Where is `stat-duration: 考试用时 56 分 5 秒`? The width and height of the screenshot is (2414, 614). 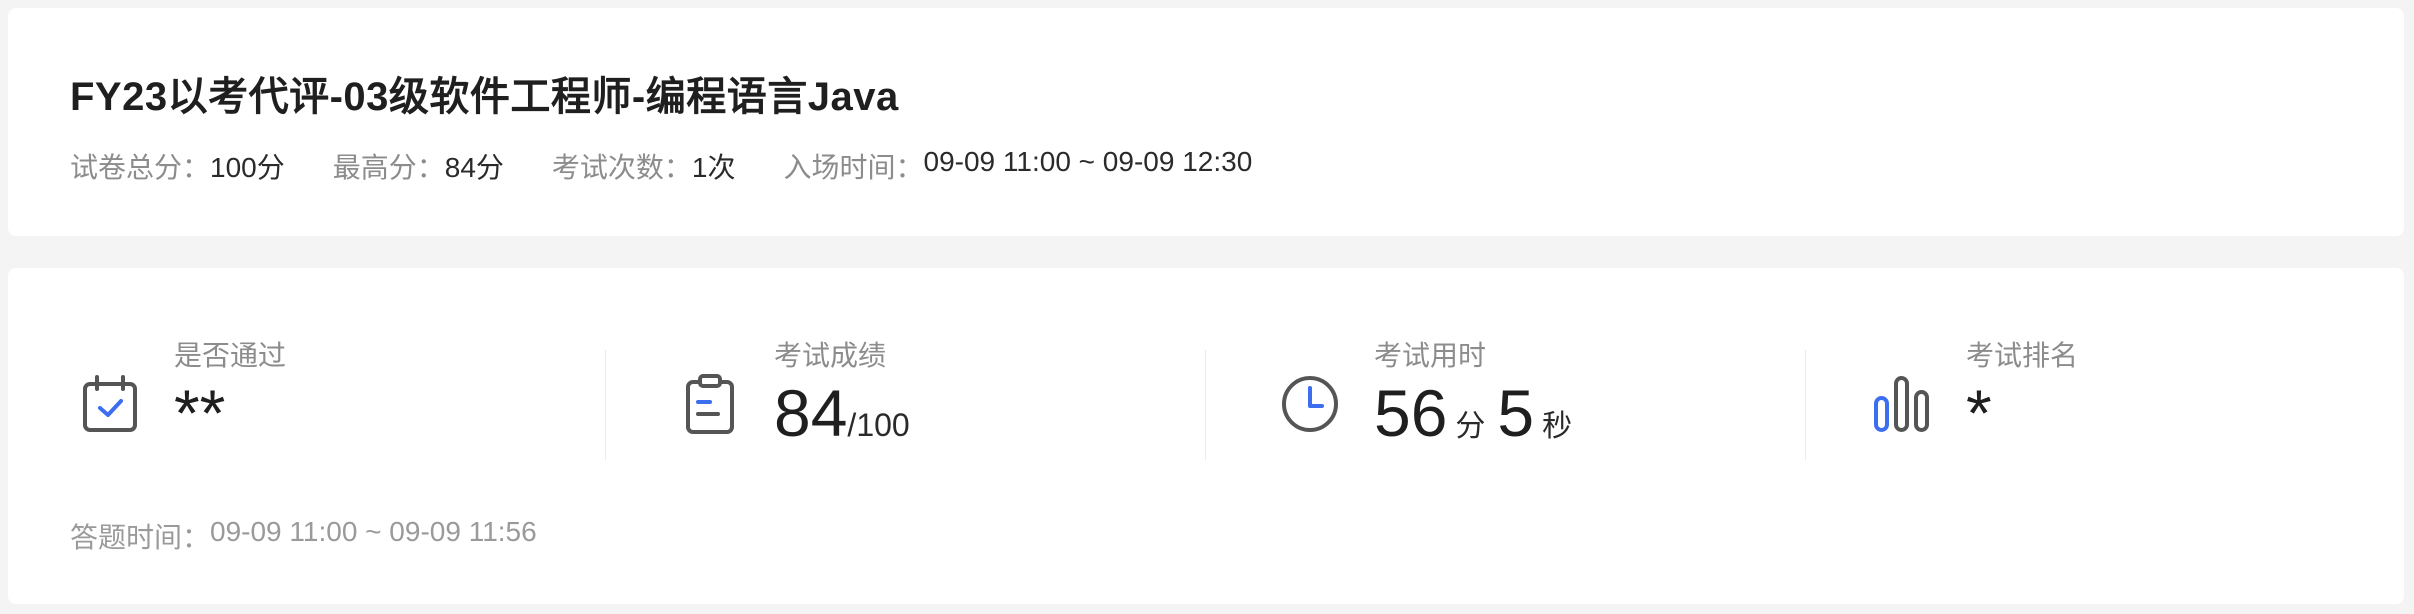 stat-duration: 考试用时 56 分 5 秒 is located at coordinates (1558, 394).